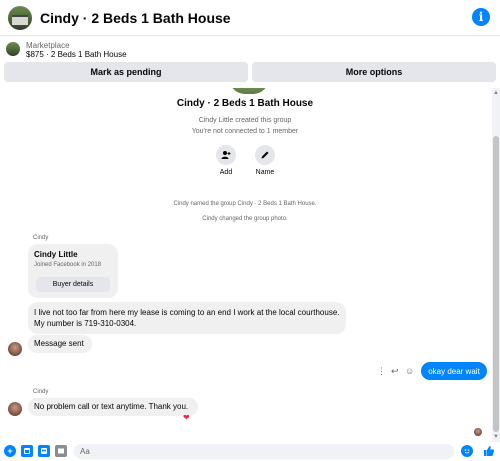 Image resolution: width=500 pixels, height=461 pixels. I want to click on scrollbar: ▲ ▼, so click(496, 265).